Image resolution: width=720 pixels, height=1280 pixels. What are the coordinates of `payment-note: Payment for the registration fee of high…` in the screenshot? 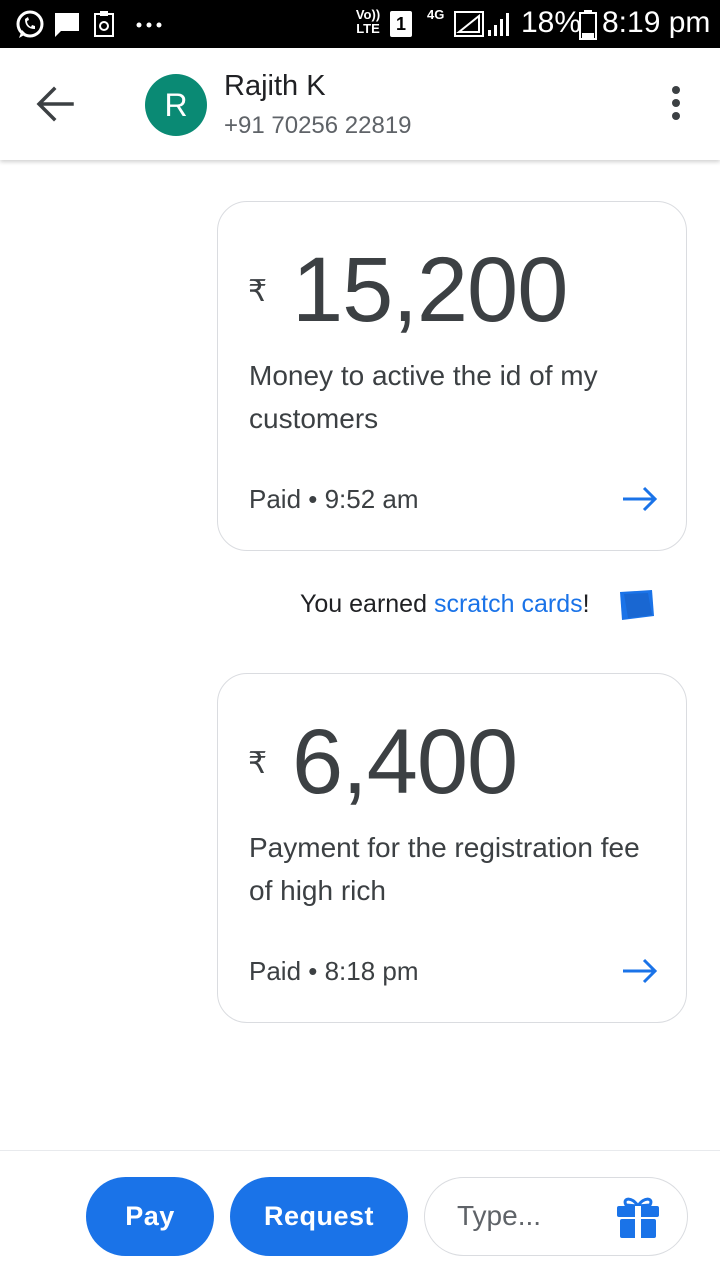 It's located at (444, 869).